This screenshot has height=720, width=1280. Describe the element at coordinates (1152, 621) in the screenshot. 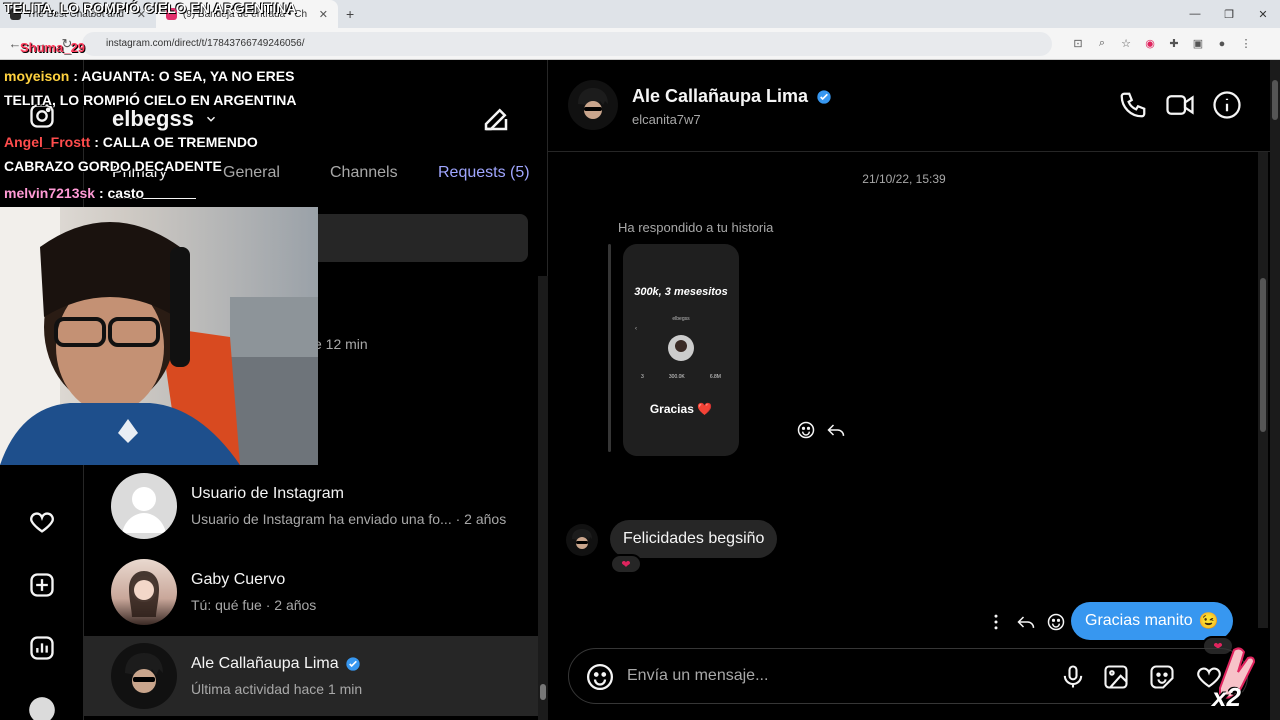

I see `outgoing-message-bubble: Gracias manito 😉` at that location.